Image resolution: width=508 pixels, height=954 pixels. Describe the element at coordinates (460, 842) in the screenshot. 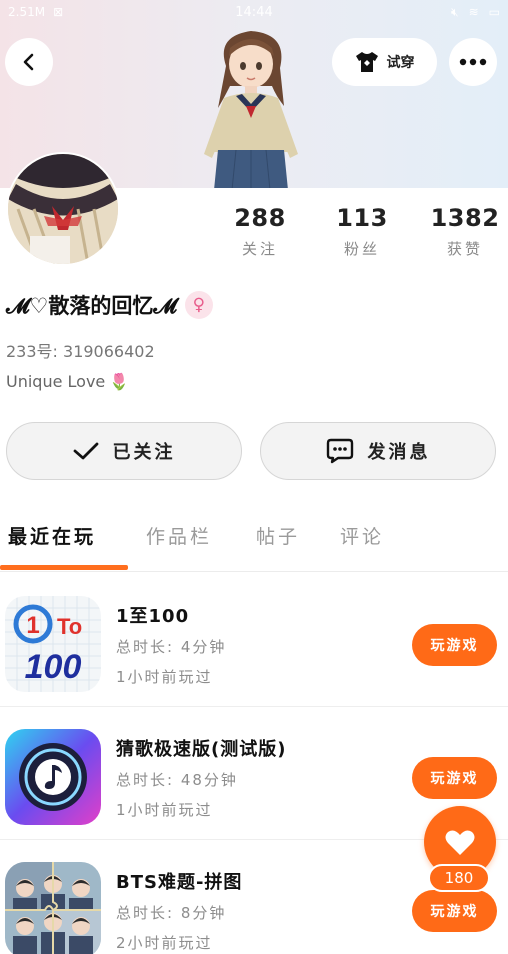

I see `heart-icon` at that location.